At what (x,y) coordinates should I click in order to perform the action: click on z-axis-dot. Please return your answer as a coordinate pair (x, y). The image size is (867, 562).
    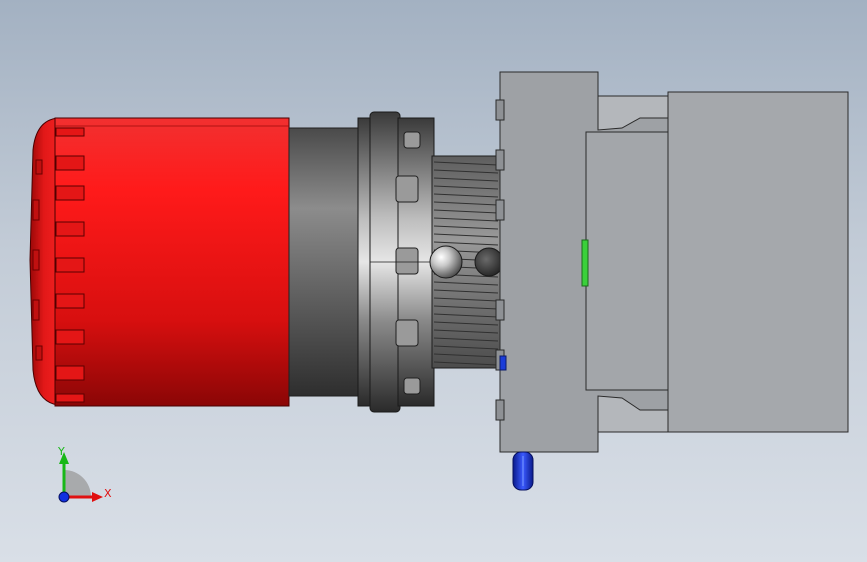
    Looking at the image, I should click on (64, 497).